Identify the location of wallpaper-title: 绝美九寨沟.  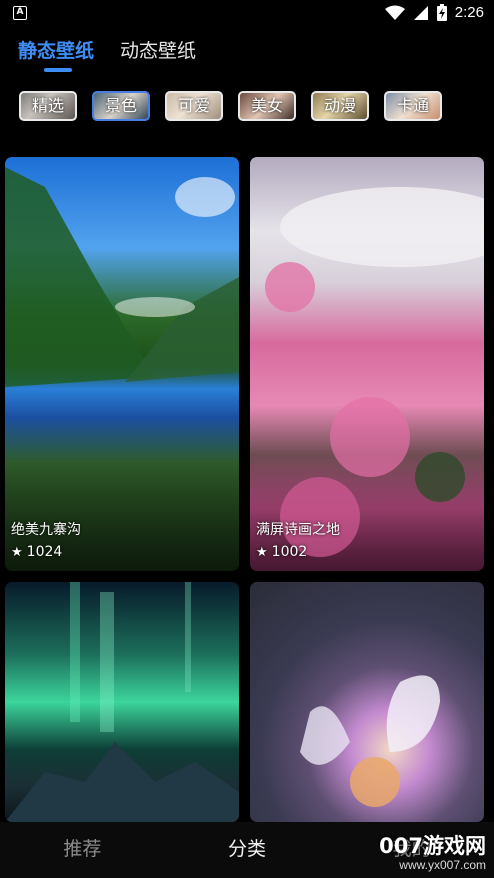
(46, 530).